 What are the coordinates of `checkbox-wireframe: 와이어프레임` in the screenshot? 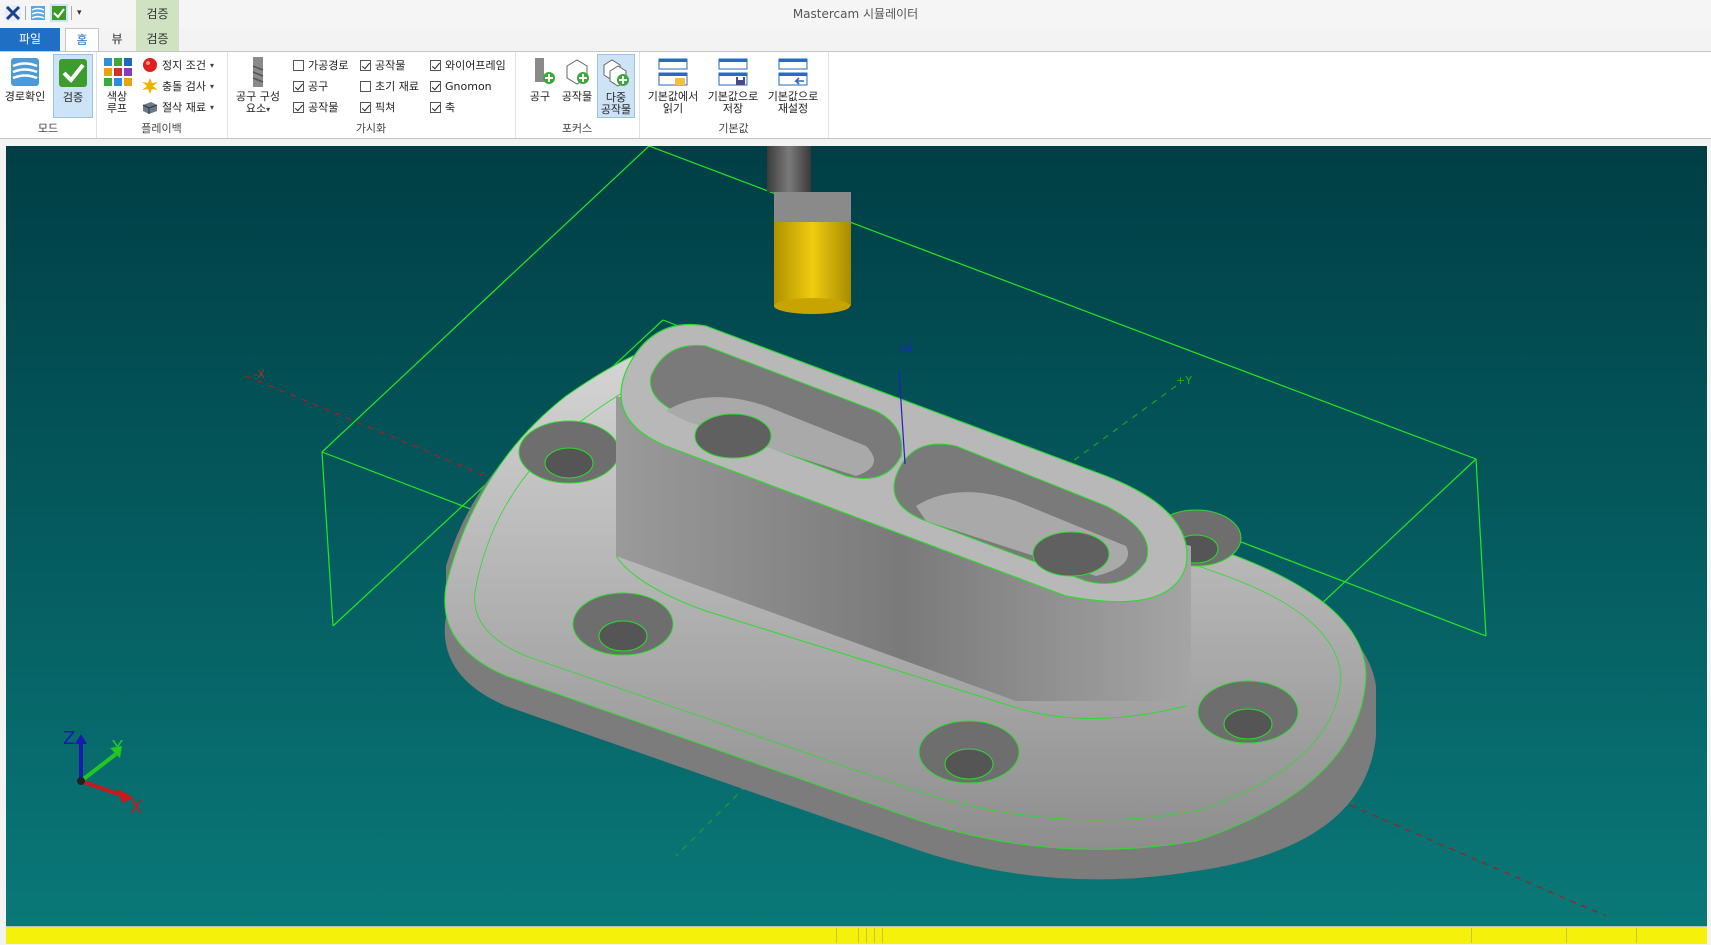 It's located at (468, 65).